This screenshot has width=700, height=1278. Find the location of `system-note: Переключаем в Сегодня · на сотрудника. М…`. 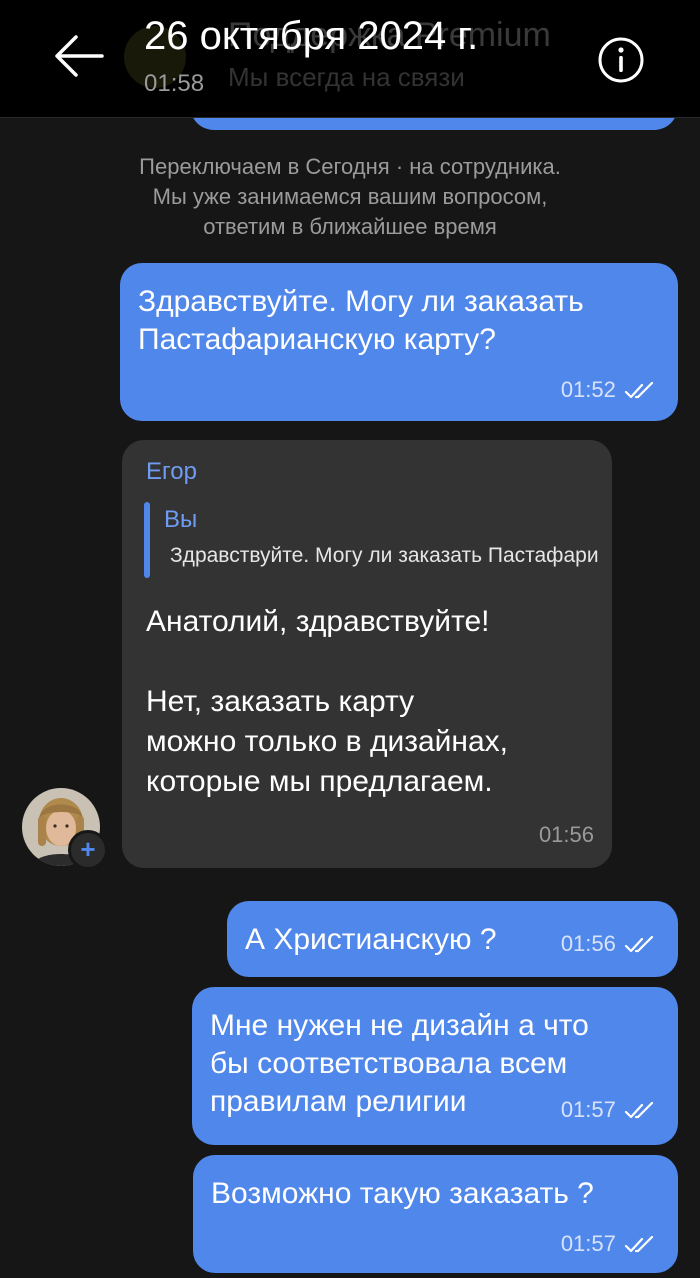

system-note: Переключаем в Сегодня · на сотрудника. М… is located at coordinates (350, 196).